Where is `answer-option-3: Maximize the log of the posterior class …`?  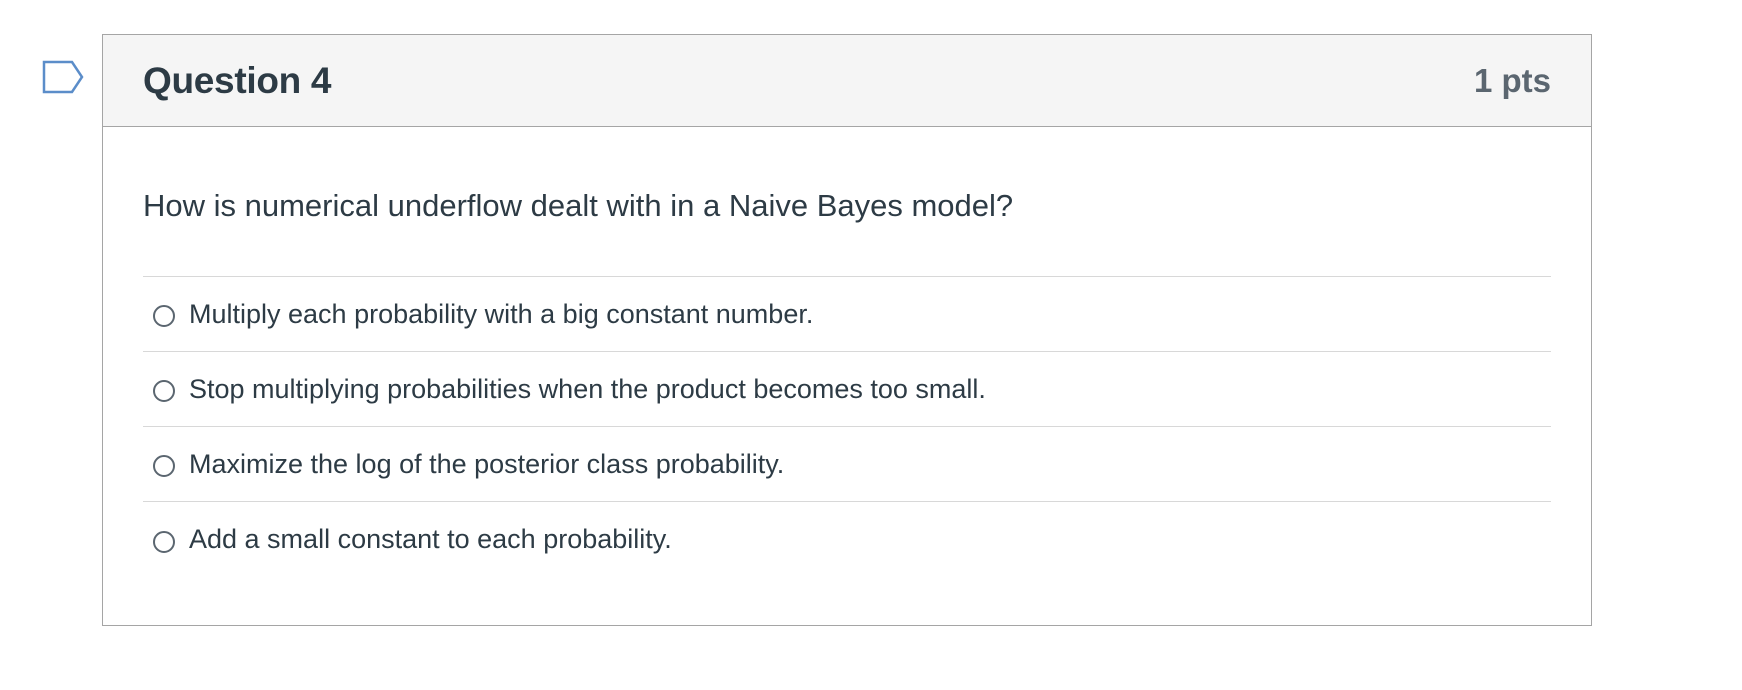
answer-option-3: Maximize the log of the posterior class … is located at coordinates (847, 465).